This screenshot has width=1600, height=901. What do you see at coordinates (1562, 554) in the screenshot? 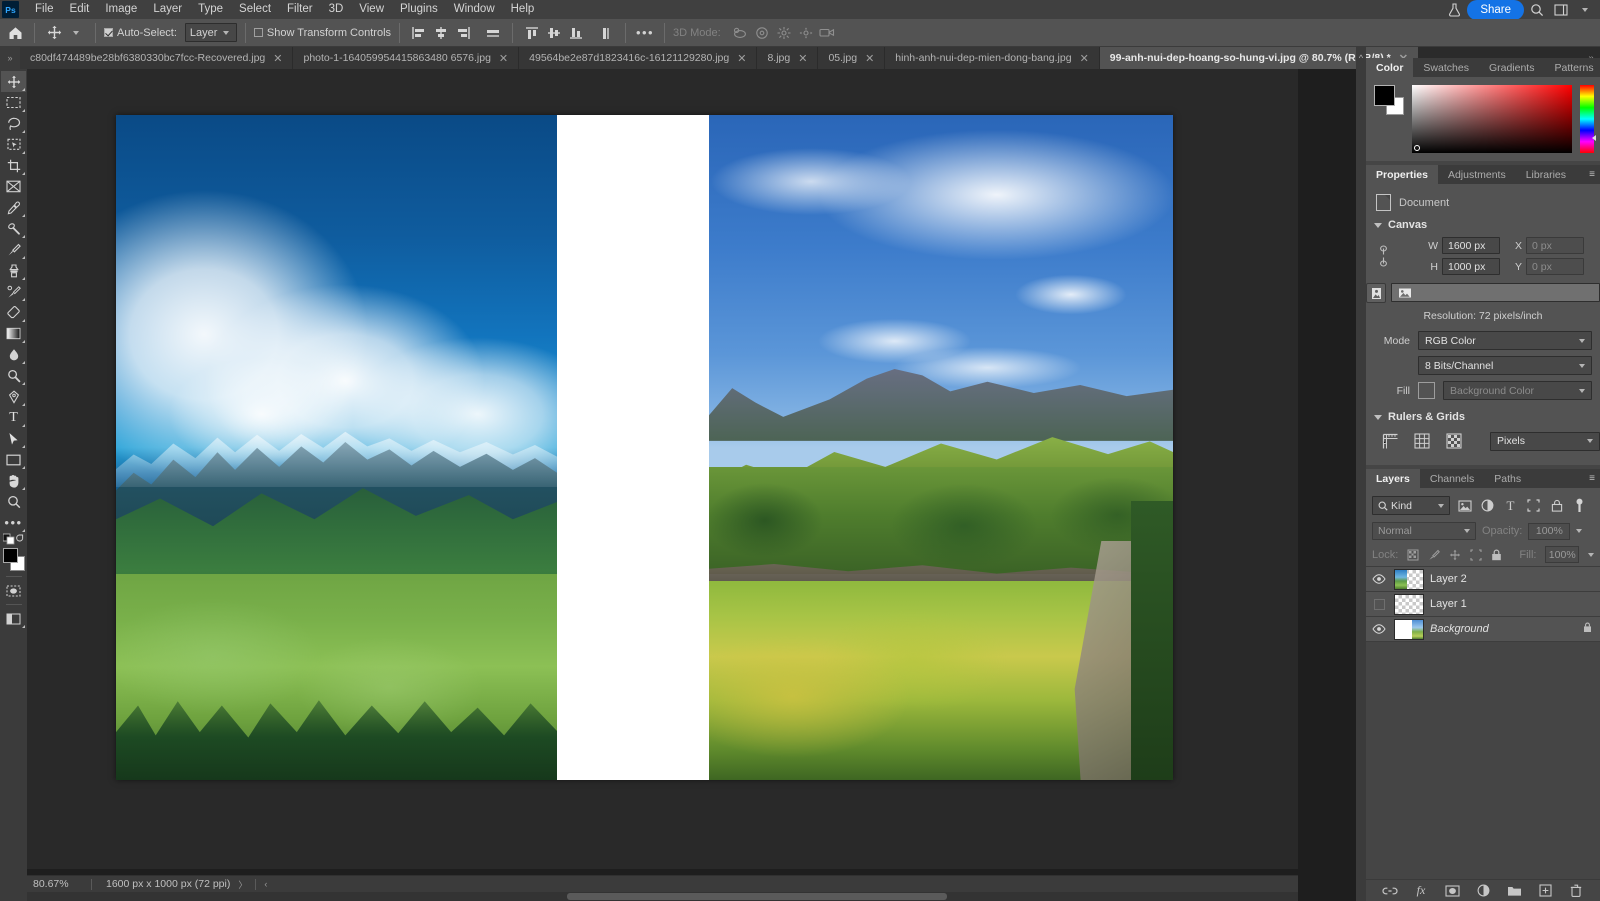
I see `fill-input: 100%` at bounding box center [1562, 554].